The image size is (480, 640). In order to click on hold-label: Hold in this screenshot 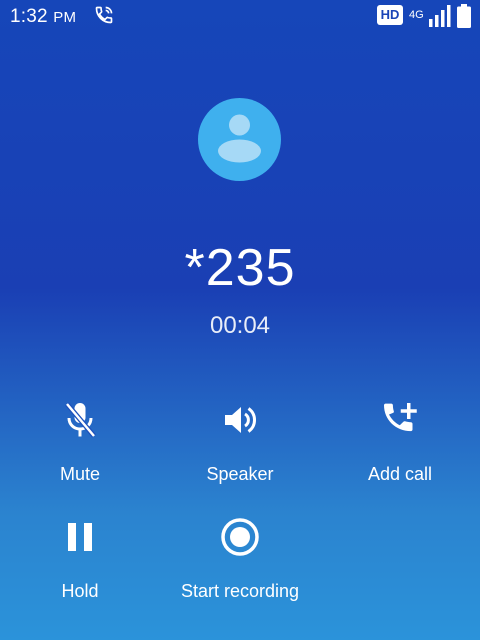, I will do `click(80, 591)`.